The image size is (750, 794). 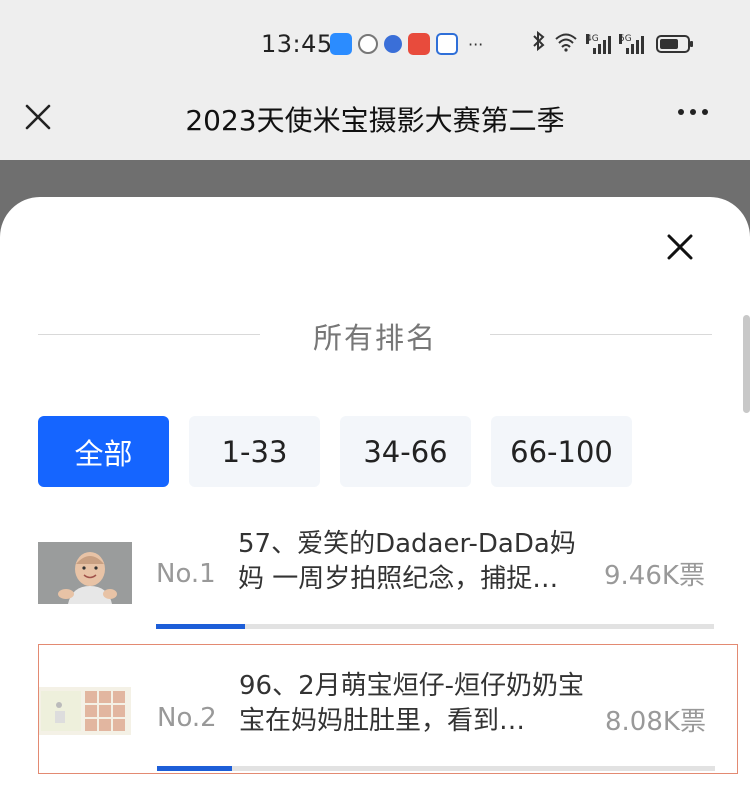 What do you see at coordinates (539, 43) in the screenshot?
I see `bluetooth-icon` at bounding box center [539, 43].